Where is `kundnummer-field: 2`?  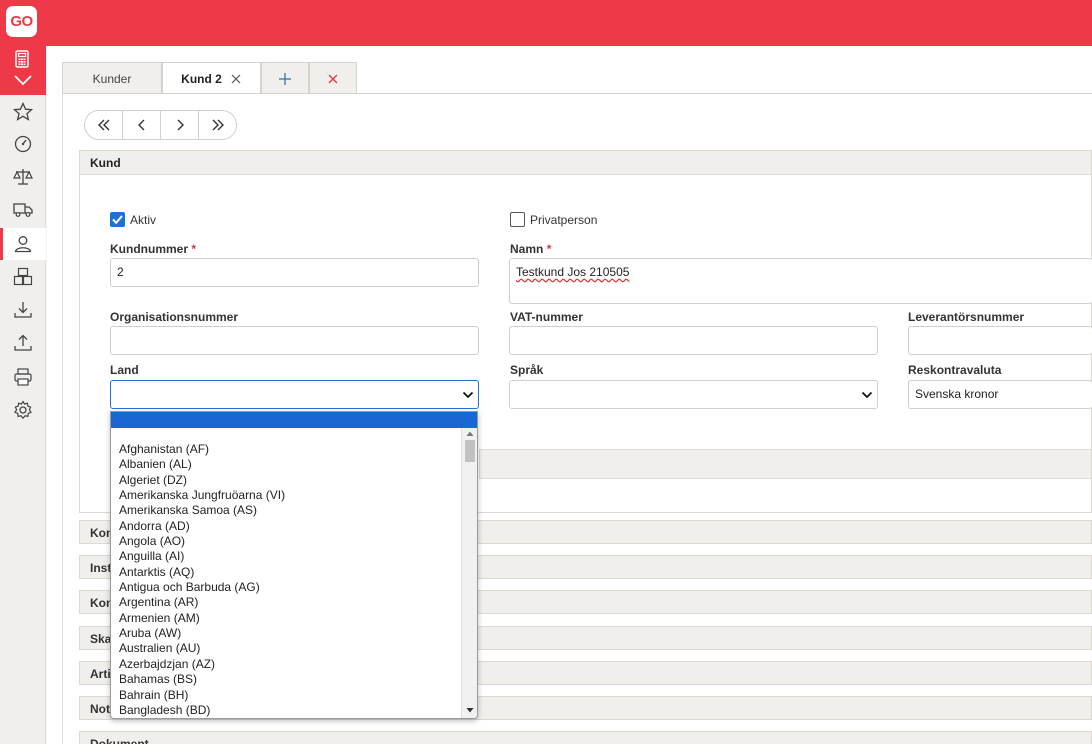
kundnummer-field: 2 is located at coordinates (294, 272).